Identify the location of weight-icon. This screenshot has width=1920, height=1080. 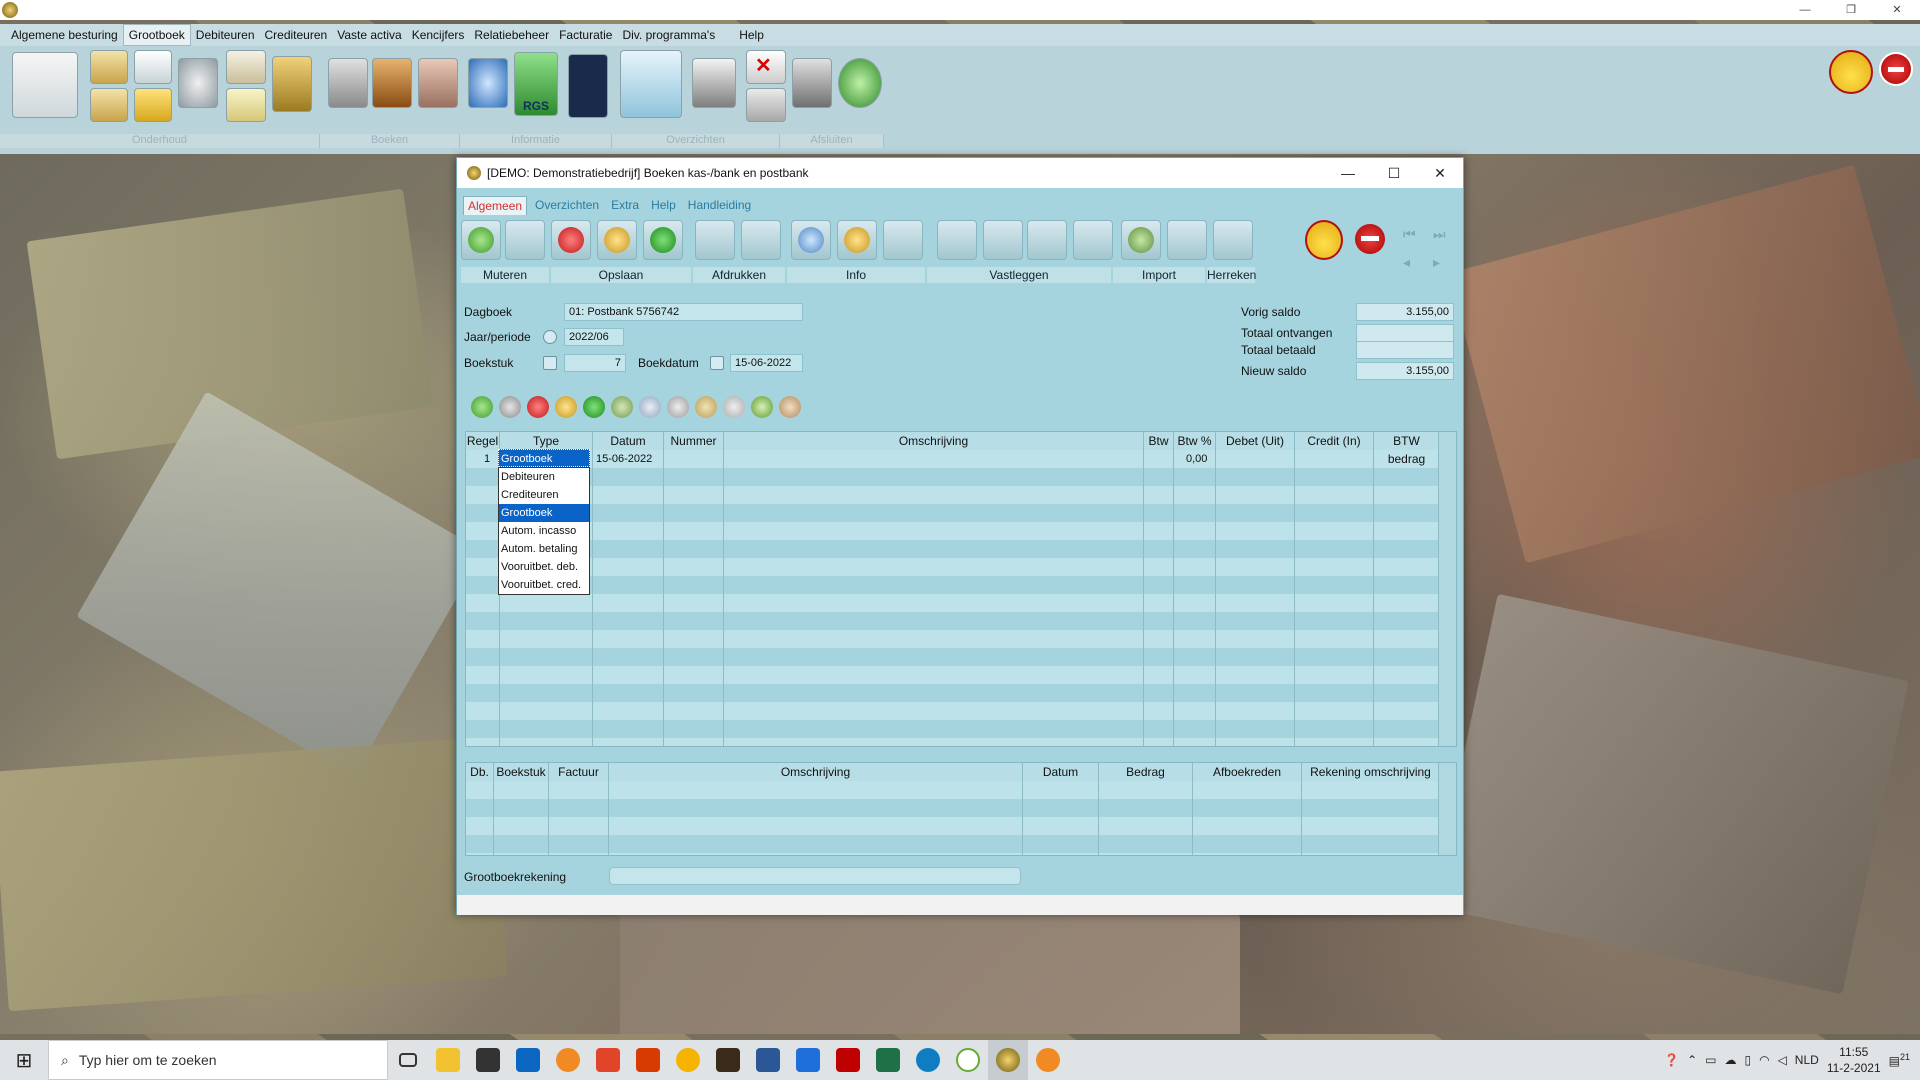
(292, 84).